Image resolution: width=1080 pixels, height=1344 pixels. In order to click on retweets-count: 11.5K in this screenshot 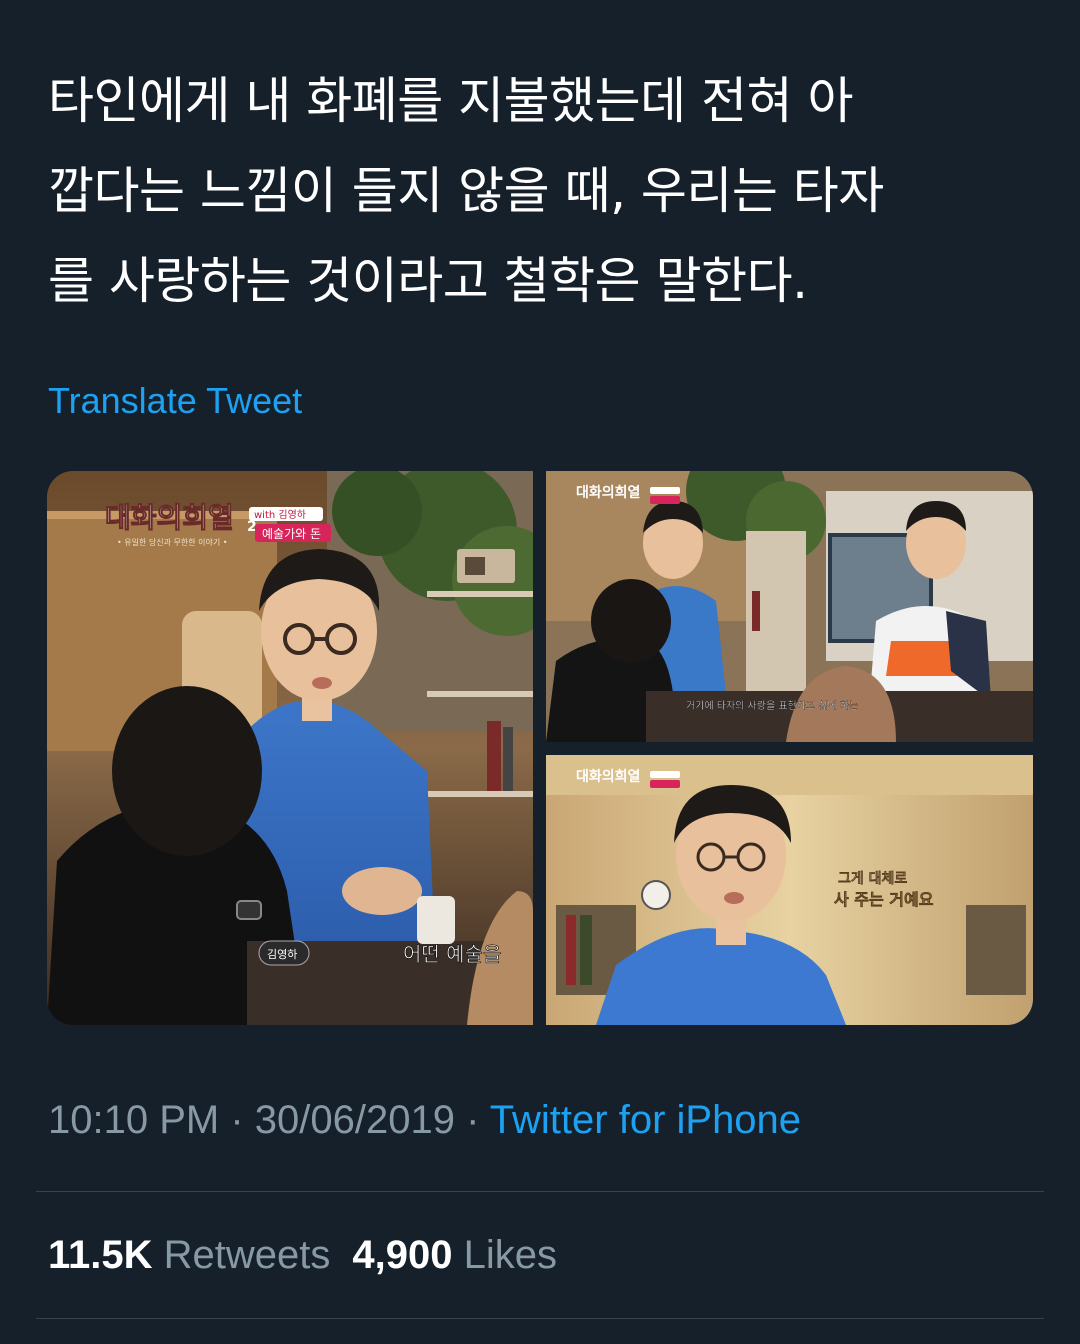, I will do `click(100, 1255)`.